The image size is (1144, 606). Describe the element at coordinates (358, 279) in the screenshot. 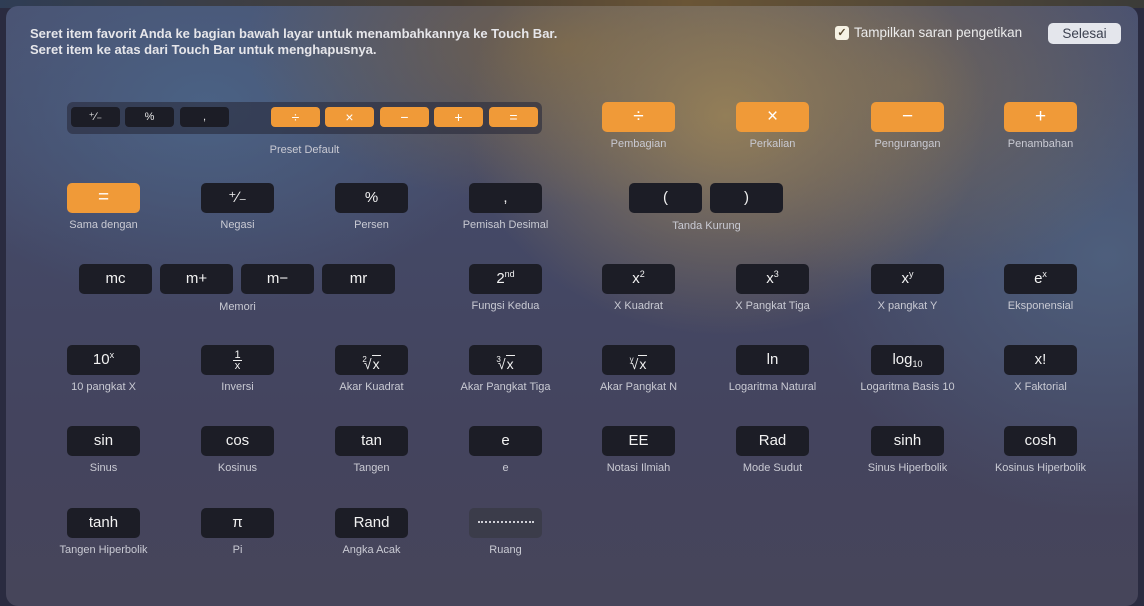

I see `memory-recall-key: mr` at that location.